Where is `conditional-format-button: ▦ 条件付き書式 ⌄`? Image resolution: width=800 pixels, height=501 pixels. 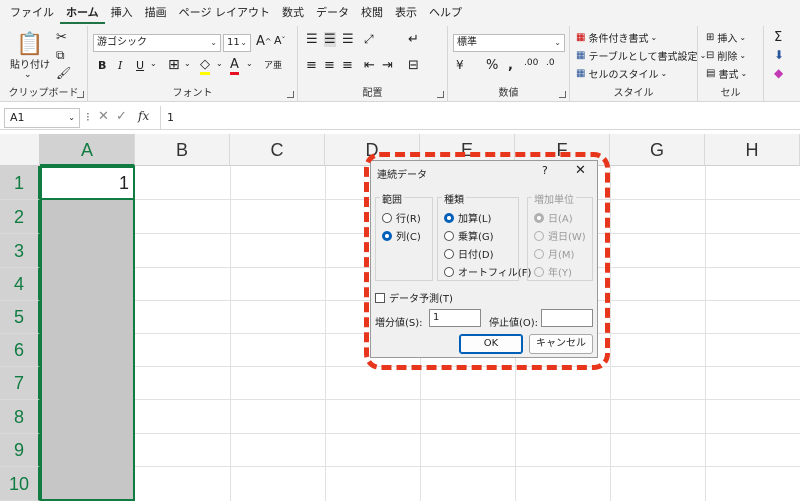 conditional-format-button: ▦ 条件付き書式 ⌄ is located at coordinates (616, 37).